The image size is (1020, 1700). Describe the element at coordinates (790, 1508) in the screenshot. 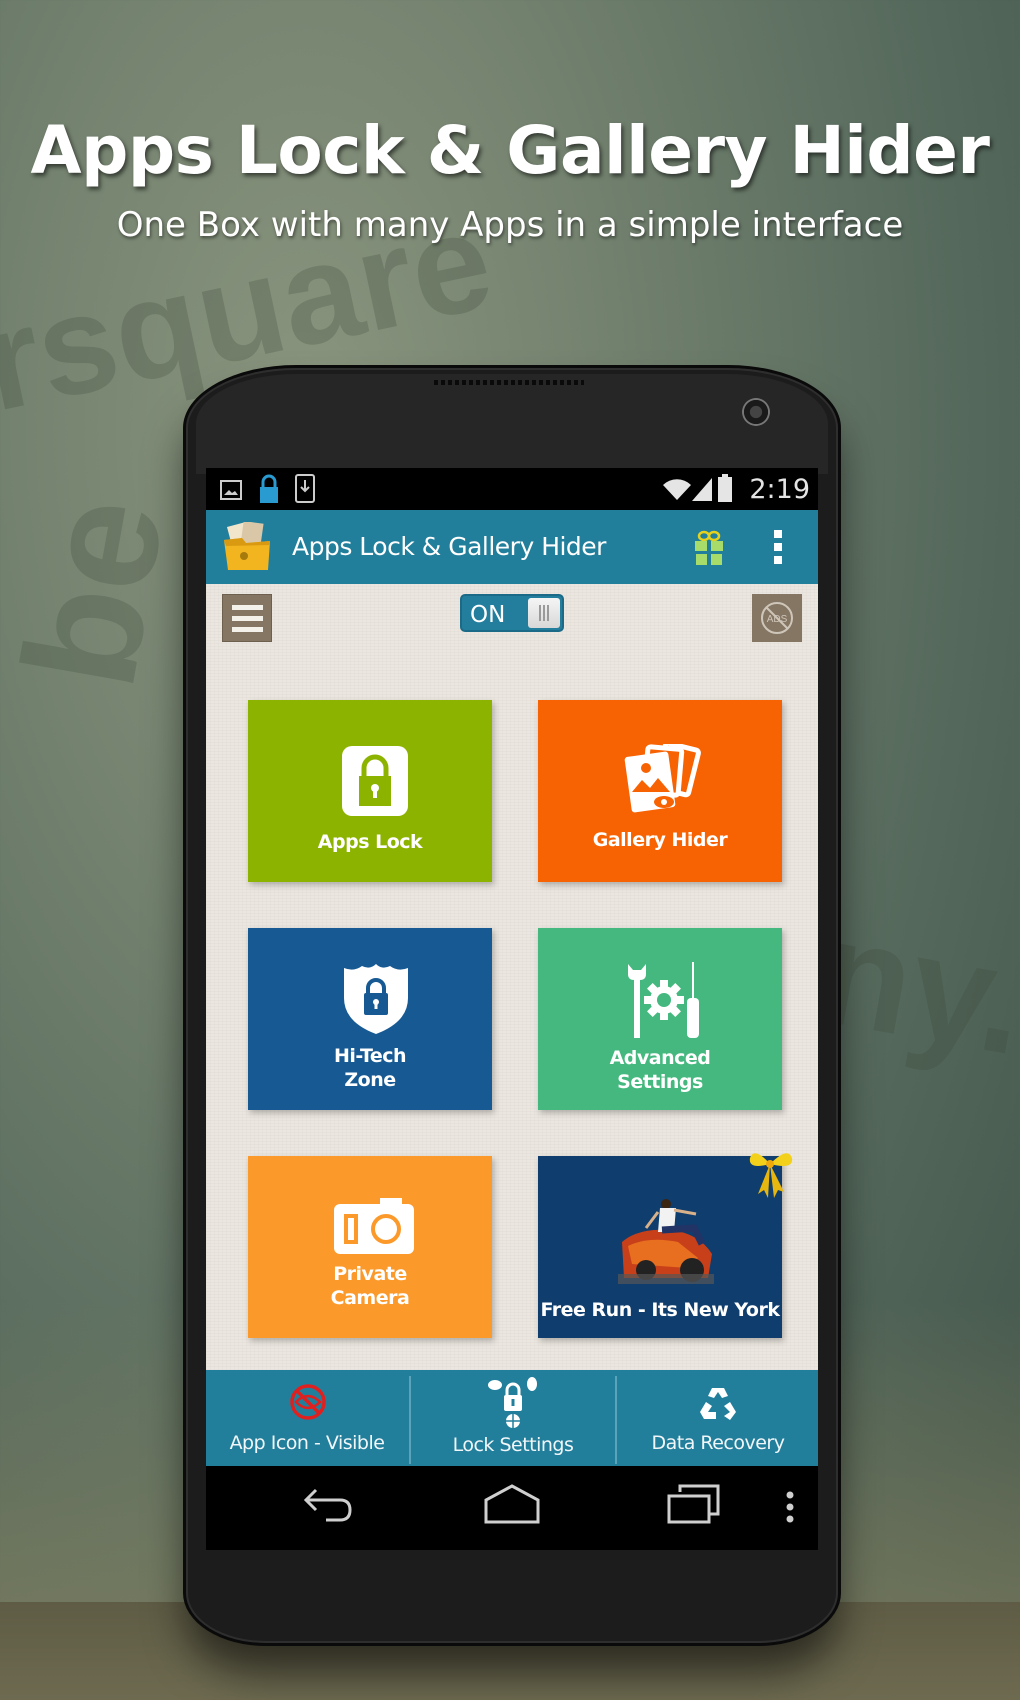

I see `menu-dots-icon` at that location.